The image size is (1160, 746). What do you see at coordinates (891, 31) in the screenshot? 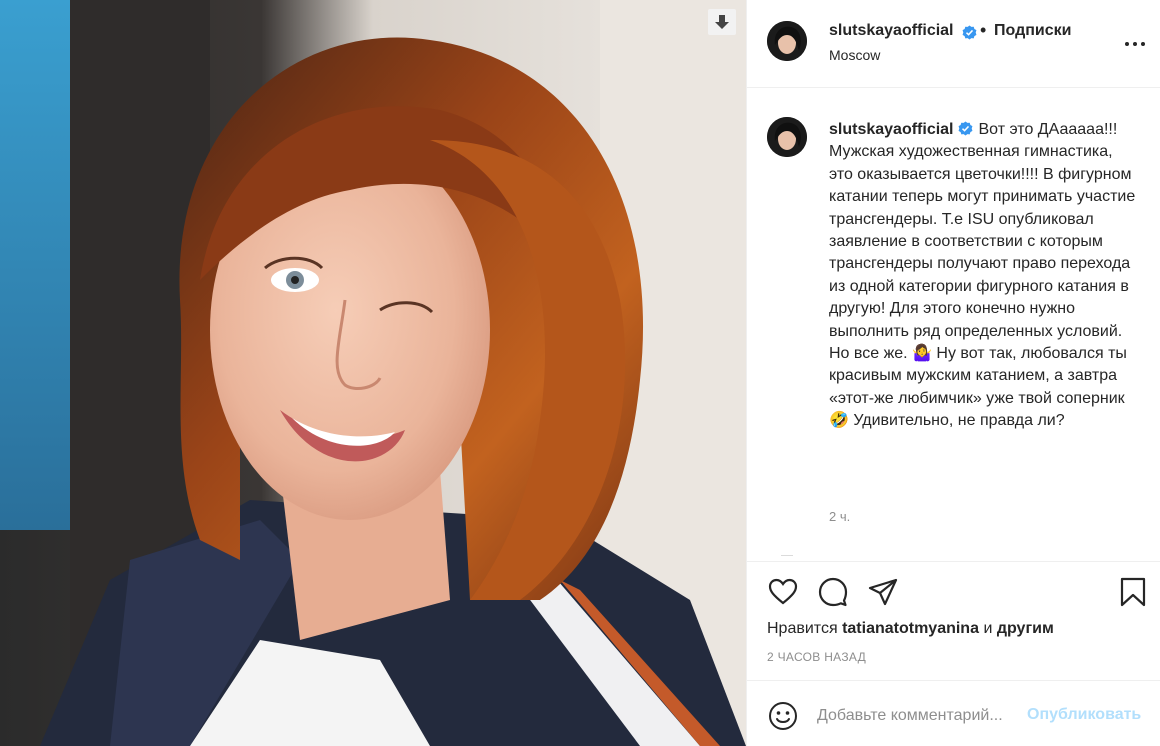
I see `username-link: slutskayaofficial` at bounding box center [891, 31].